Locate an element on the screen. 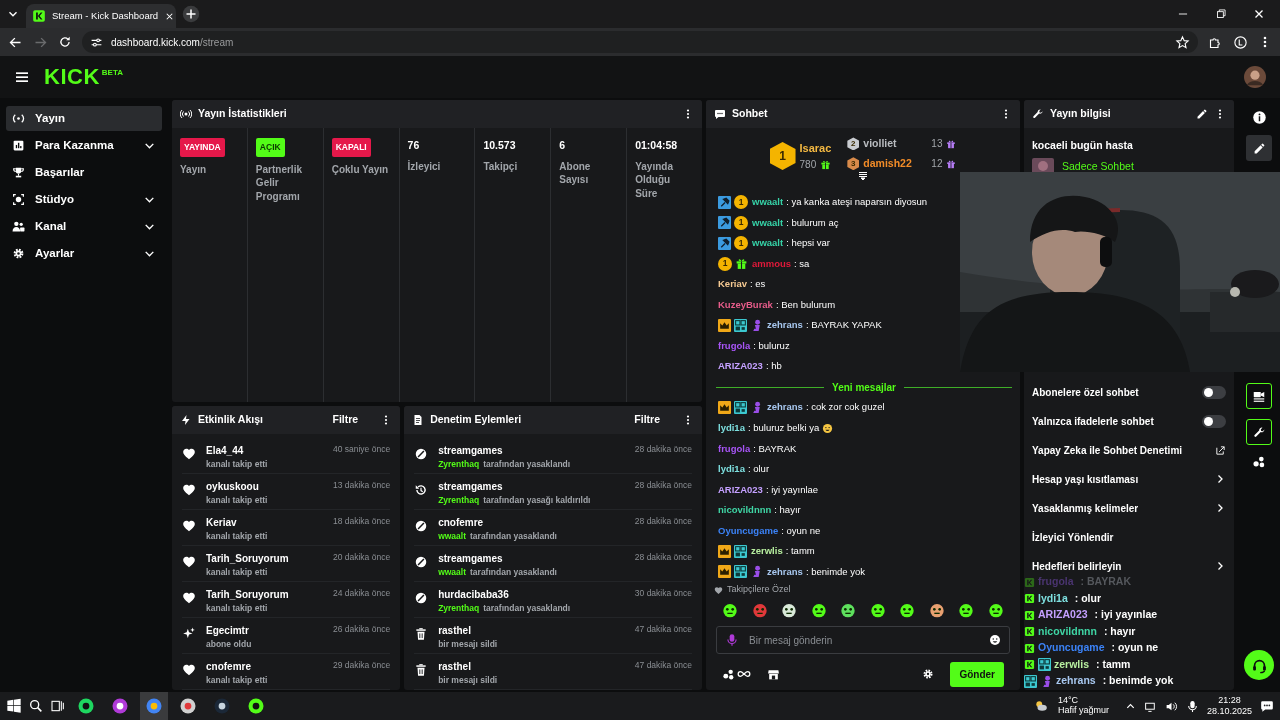 The height and width of the screenshot is (720, 1280). store-icon is located at coordinates (773, 674).